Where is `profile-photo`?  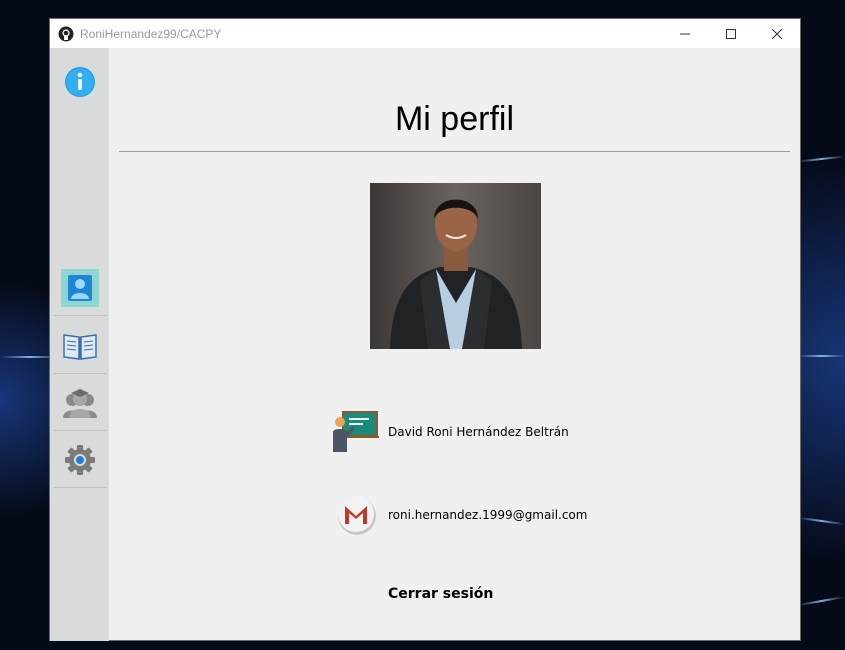
profile-photo is located at coordinates (455, 266).